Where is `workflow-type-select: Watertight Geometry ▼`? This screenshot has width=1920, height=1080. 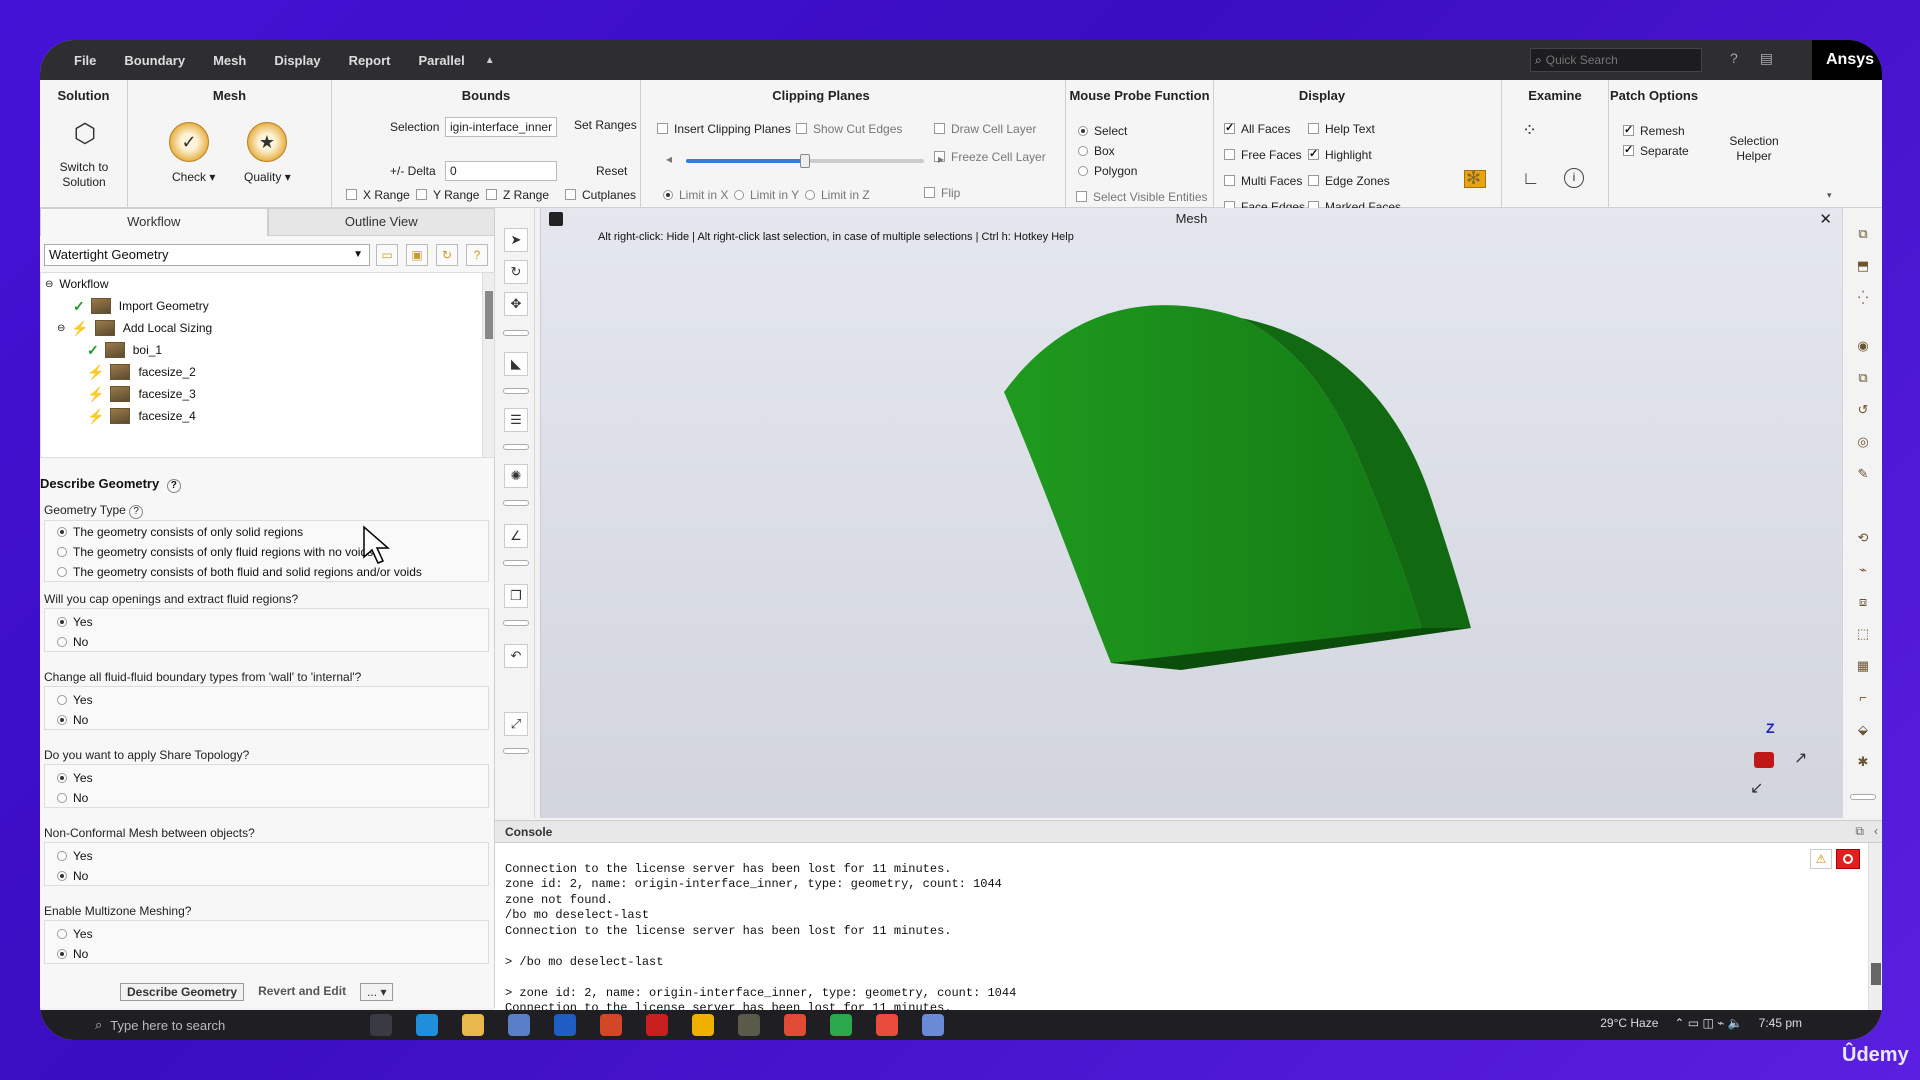 workflow-type-select: Watertight Geometry ▼ is located at coordinates (207, 255).